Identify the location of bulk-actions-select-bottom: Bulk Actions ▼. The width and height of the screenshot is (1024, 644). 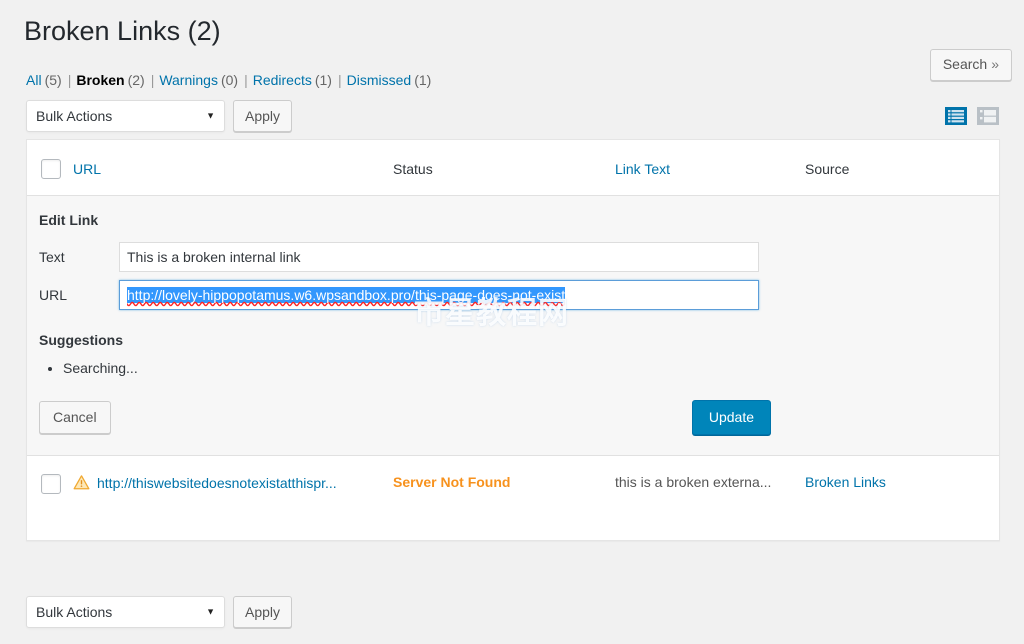
(125, 612).